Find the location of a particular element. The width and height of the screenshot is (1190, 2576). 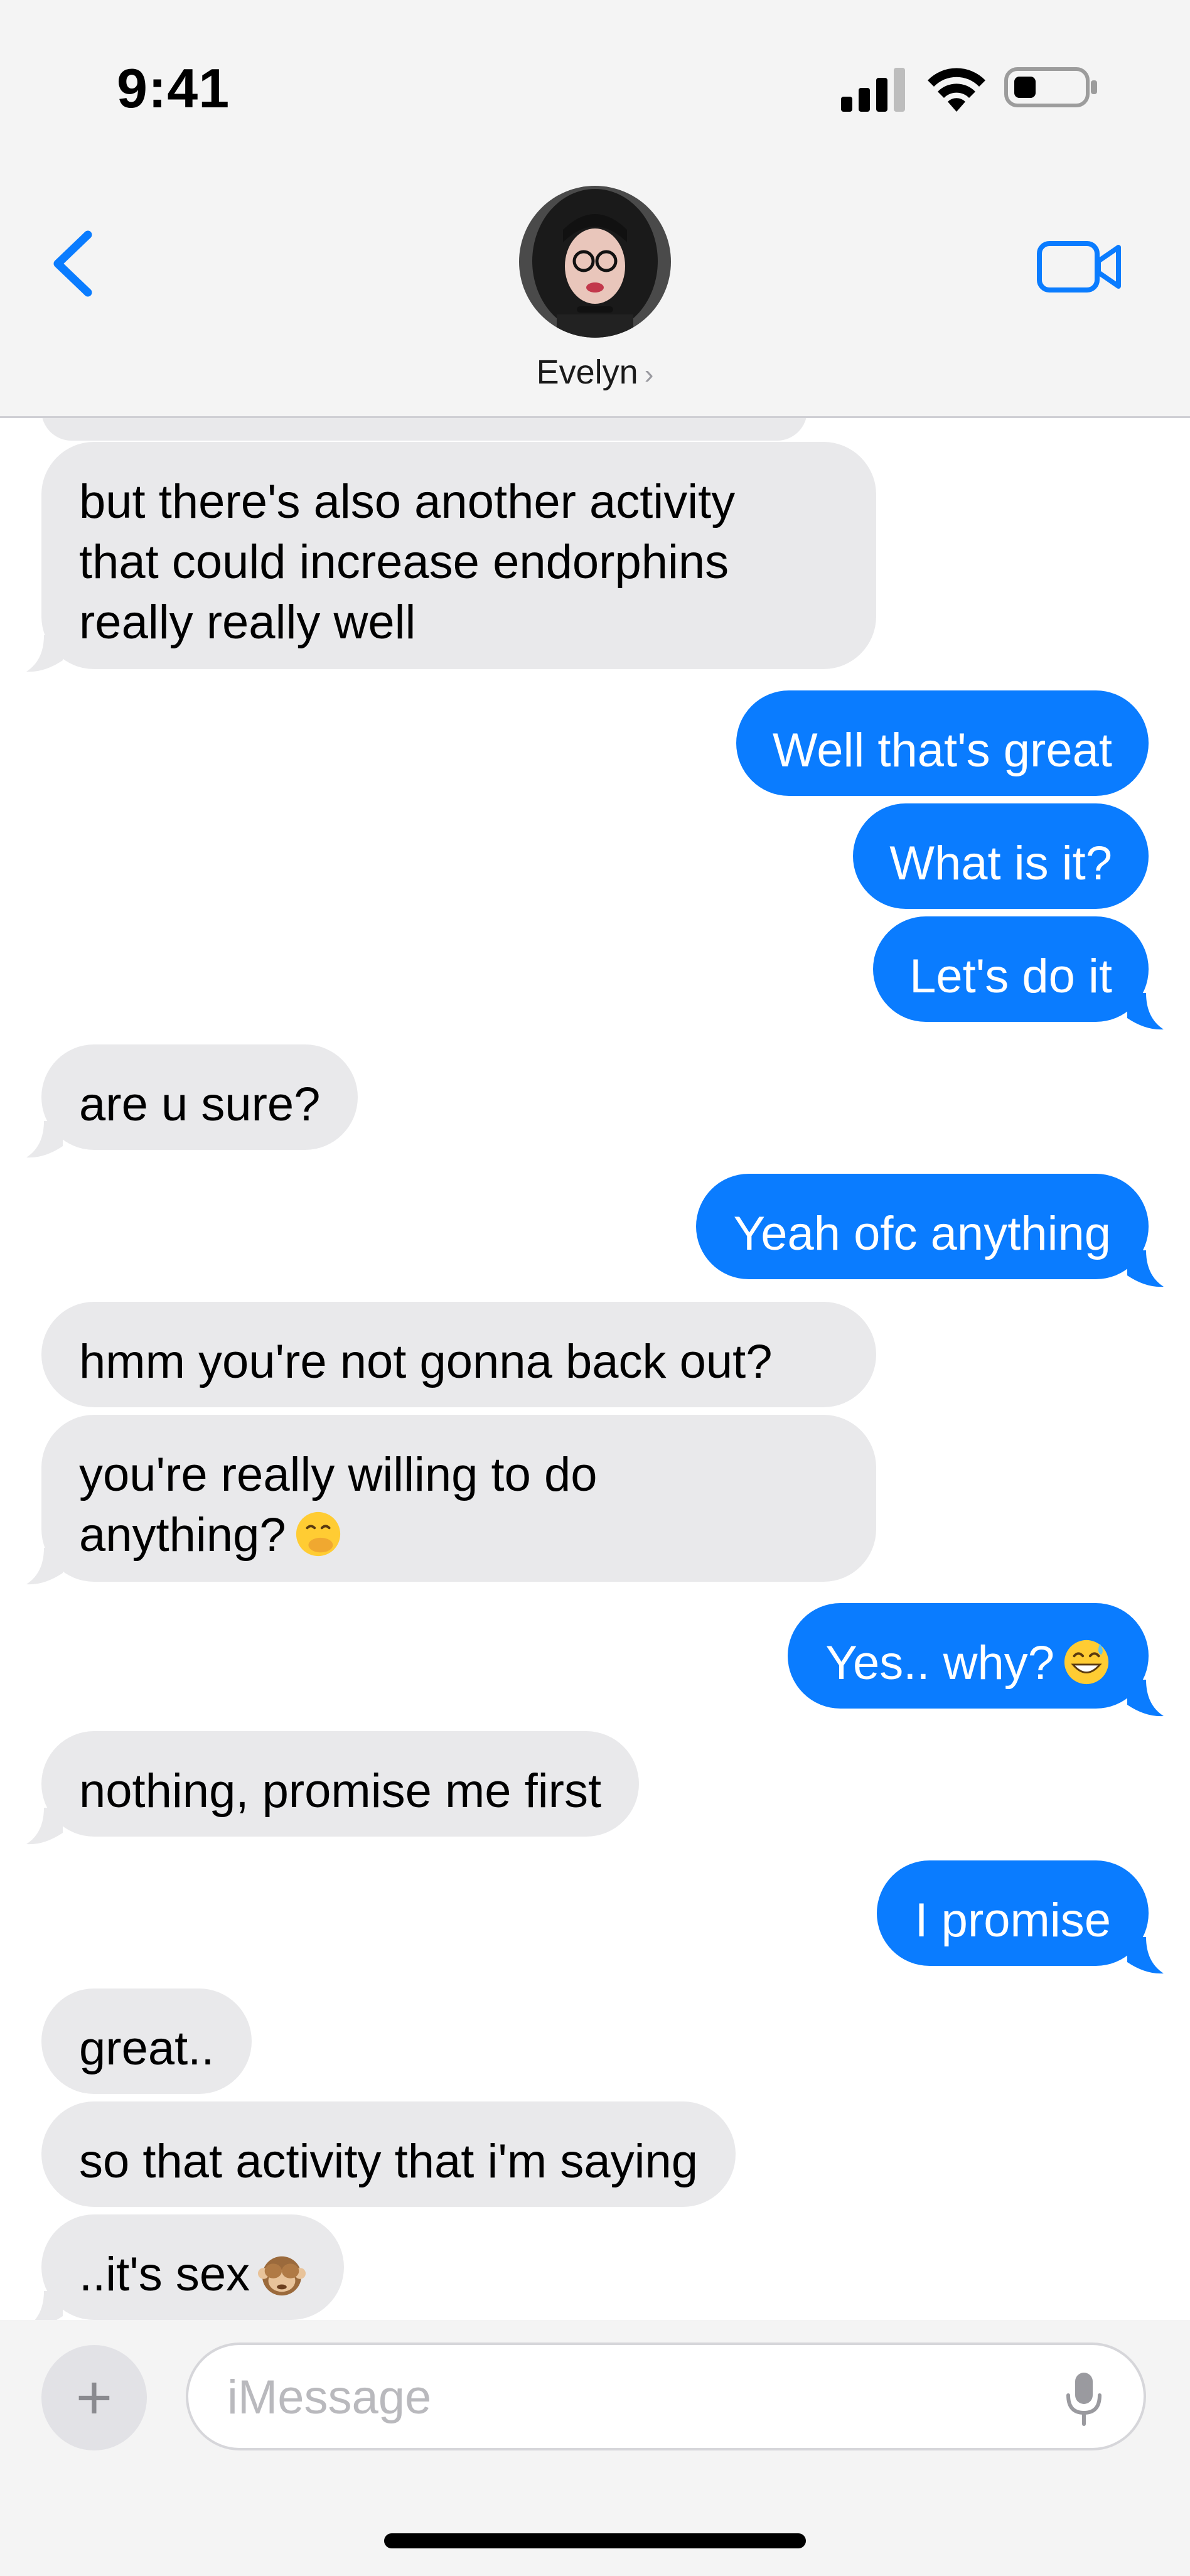

message-bubble-incoming: you're really willing to do anything? is located at coordinates (458, 1498).